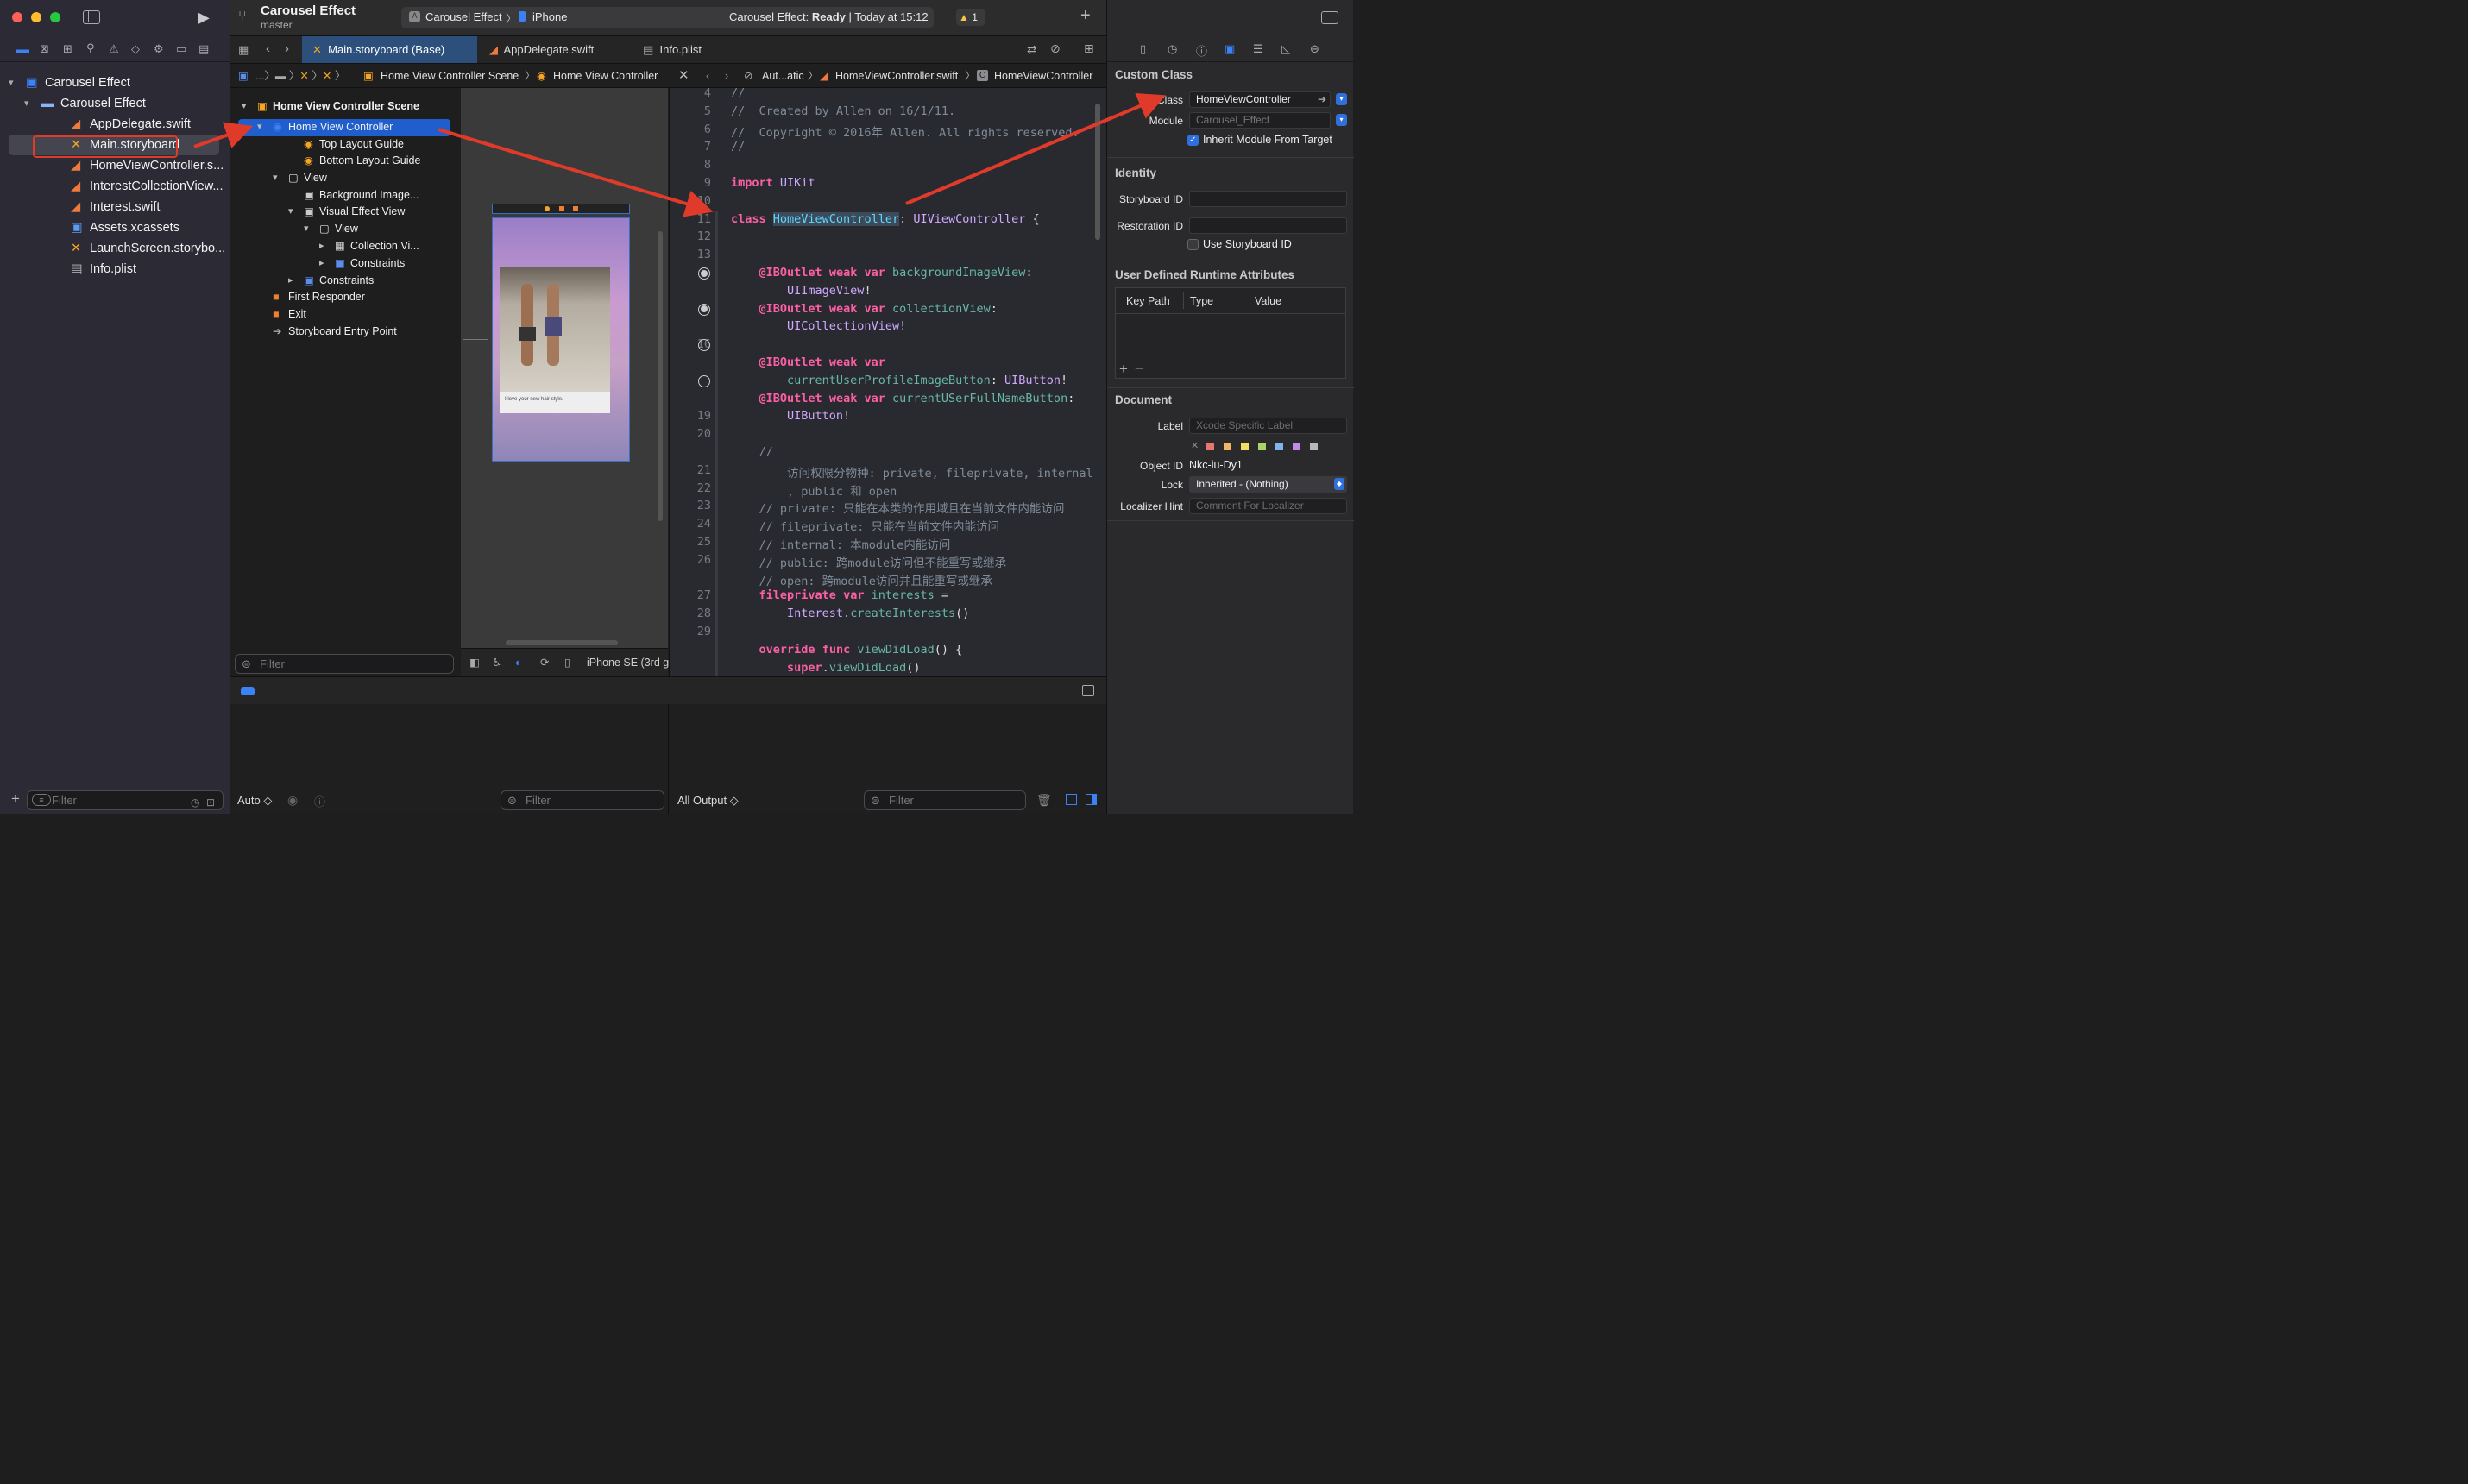 Image resolution: width=2468 pixels, height=1484 pixels. What do you see at coordinates (576, 172) in the screenshot?
I see `arrow-to-code` at bounding box center [576, 172].